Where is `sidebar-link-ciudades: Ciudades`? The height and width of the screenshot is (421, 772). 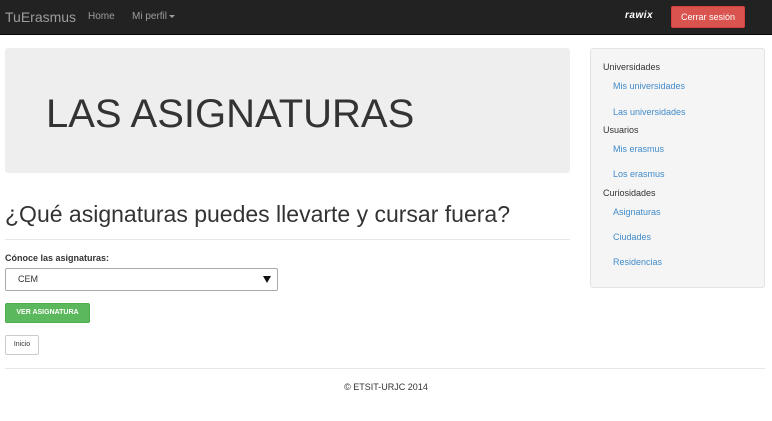
sidebar-link-ciudades: Ciudades is located at coordinates (632, 237).